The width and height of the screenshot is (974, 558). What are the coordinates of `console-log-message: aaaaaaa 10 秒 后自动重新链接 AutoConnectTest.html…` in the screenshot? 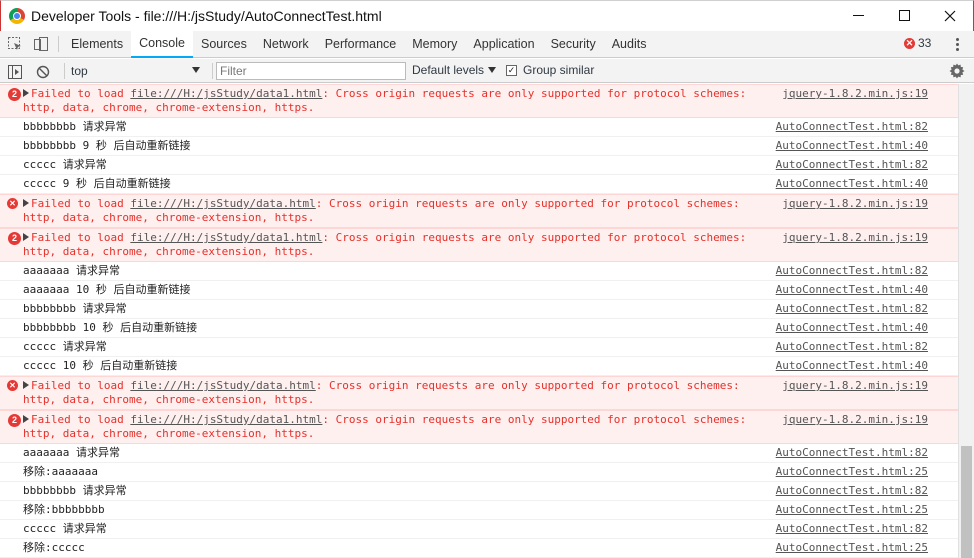 It's located at (479, 290).